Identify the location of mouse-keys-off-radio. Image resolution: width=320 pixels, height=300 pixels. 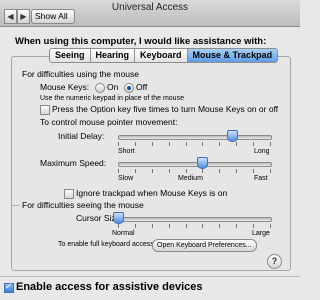
(129, 88).